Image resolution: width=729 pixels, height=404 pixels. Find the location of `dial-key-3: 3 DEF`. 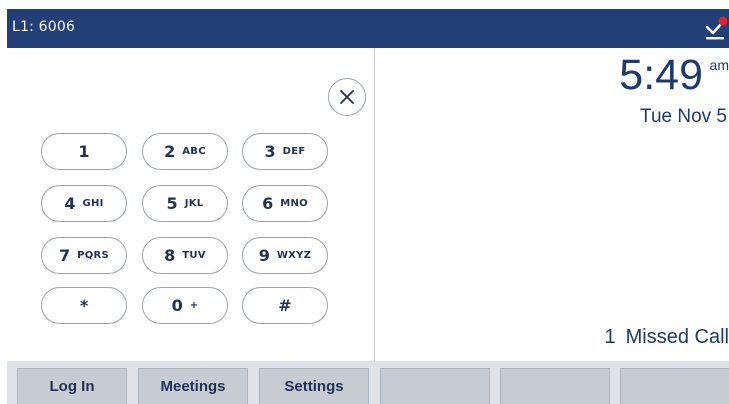

dial-key-3: 3 DEF is located at coordinates (285, 151).